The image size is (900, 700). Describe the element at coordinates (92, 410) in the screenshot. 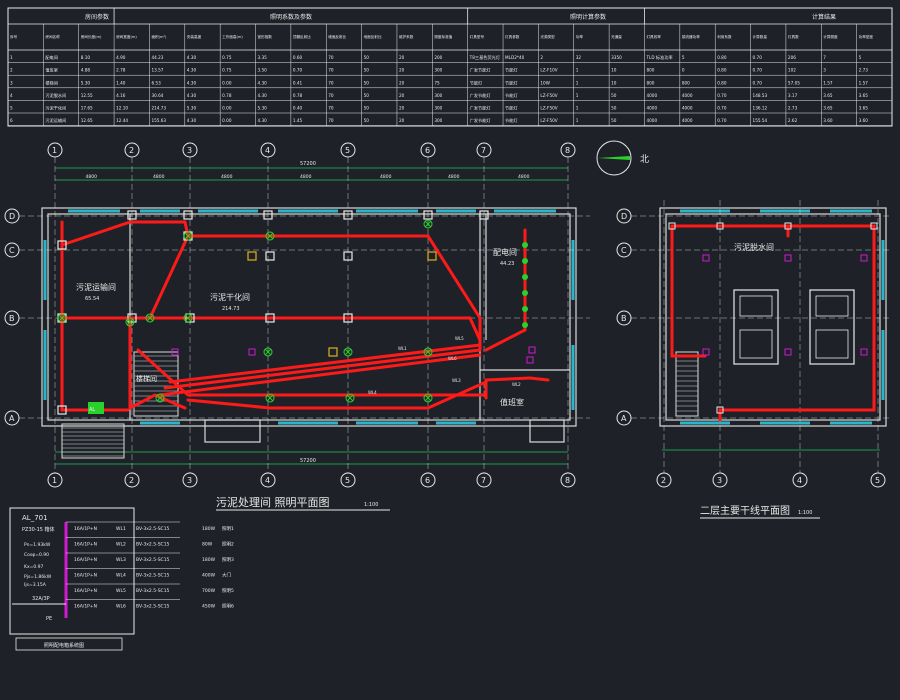

I see `panel-tag: AL` at that location.